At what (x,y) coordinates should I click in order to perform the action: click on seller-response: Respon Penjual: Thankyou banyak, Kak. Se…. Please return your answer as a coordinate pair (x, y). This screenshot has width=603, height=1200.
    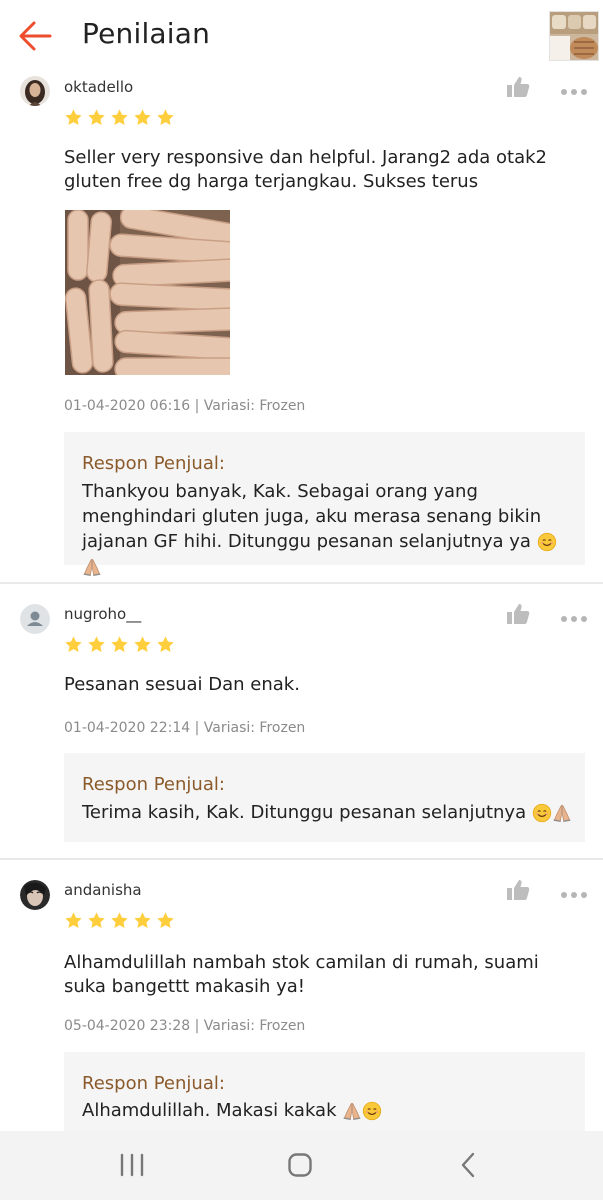
    Looking at the image, I should click on (324, 498).